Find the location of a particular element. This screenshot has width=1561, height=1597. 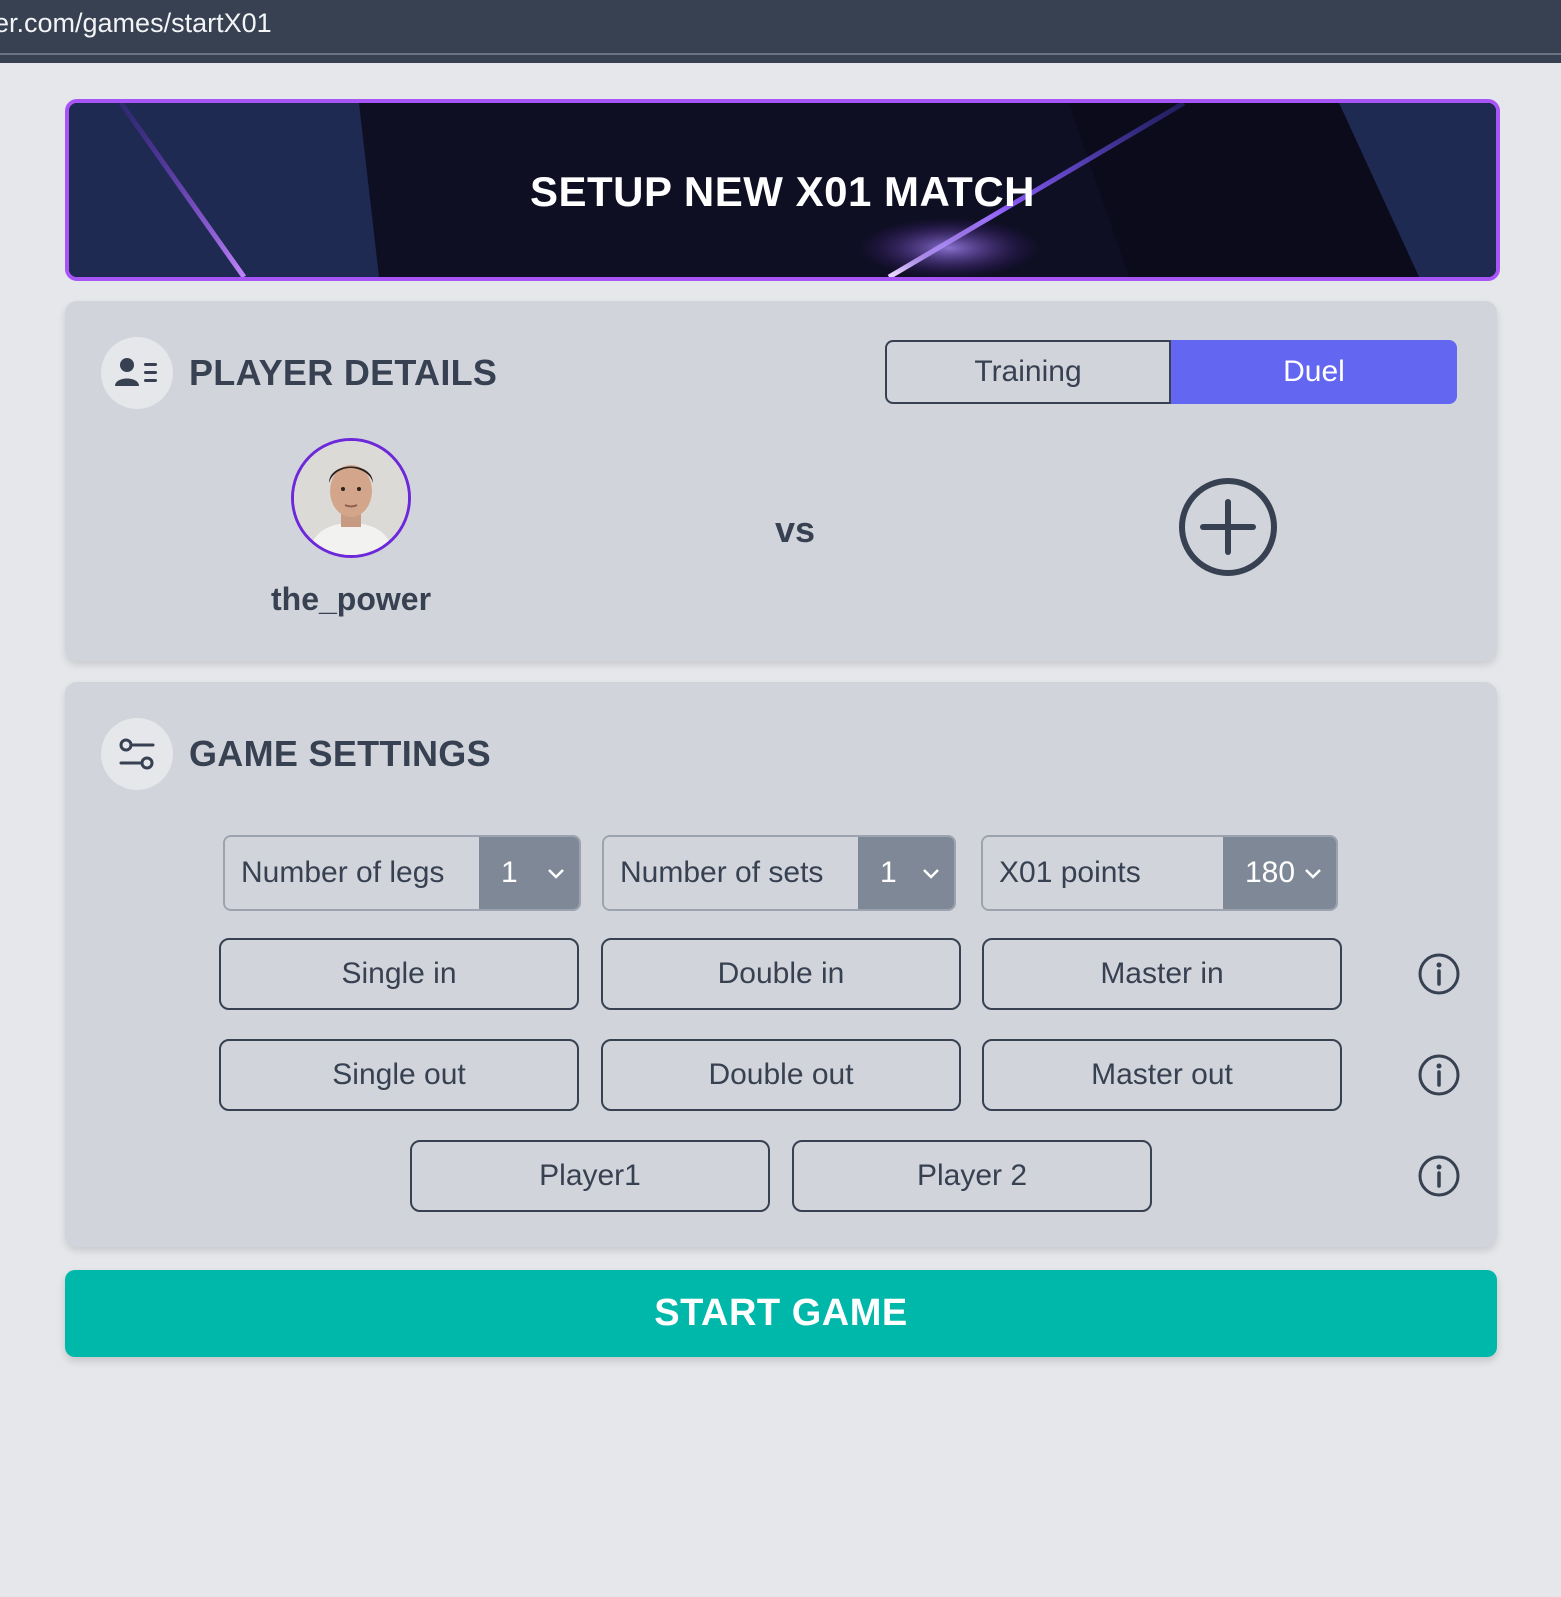

double-in-button: Double in is located at coordinates (781, 974).